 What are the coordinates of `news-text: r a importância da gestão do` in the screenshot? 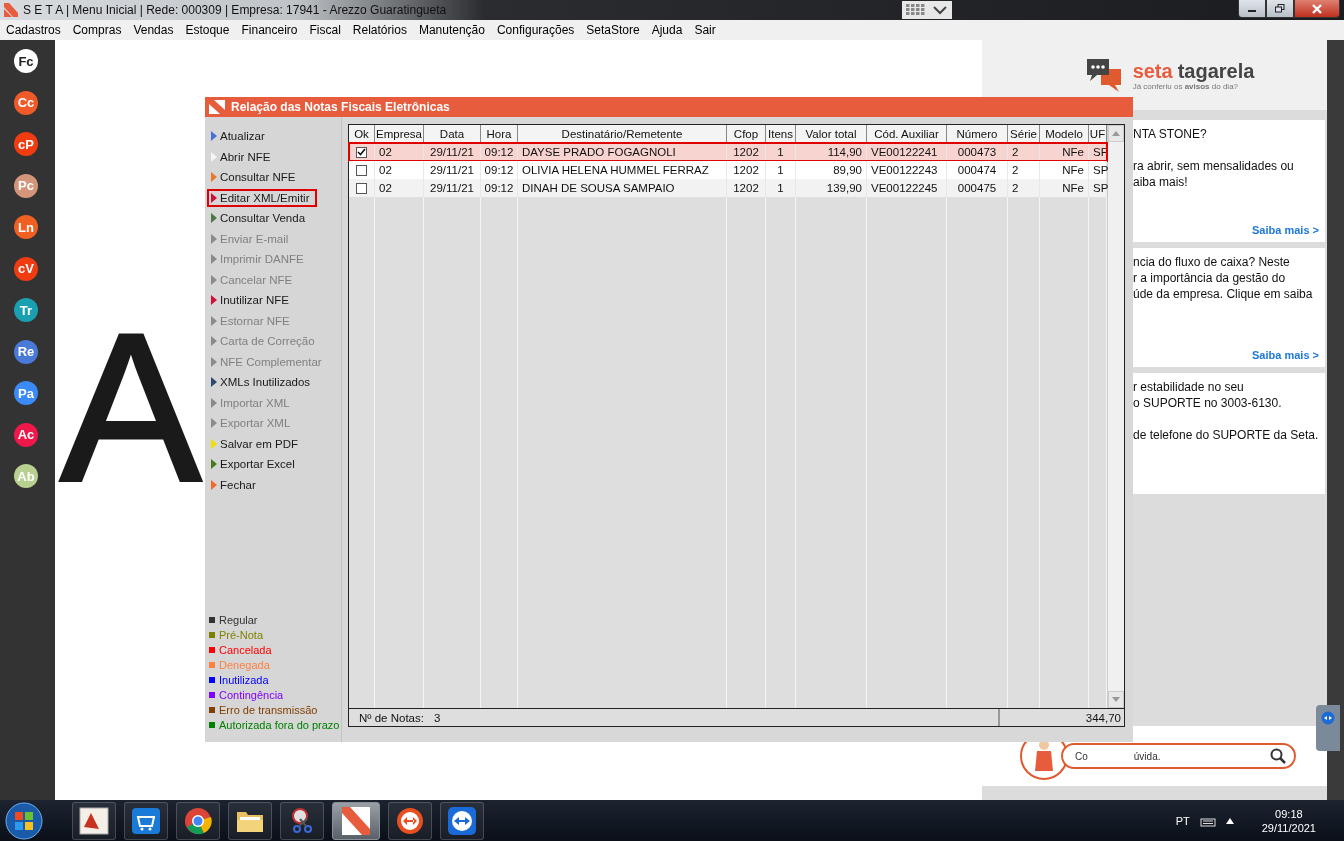 It's located at (1209, 278).